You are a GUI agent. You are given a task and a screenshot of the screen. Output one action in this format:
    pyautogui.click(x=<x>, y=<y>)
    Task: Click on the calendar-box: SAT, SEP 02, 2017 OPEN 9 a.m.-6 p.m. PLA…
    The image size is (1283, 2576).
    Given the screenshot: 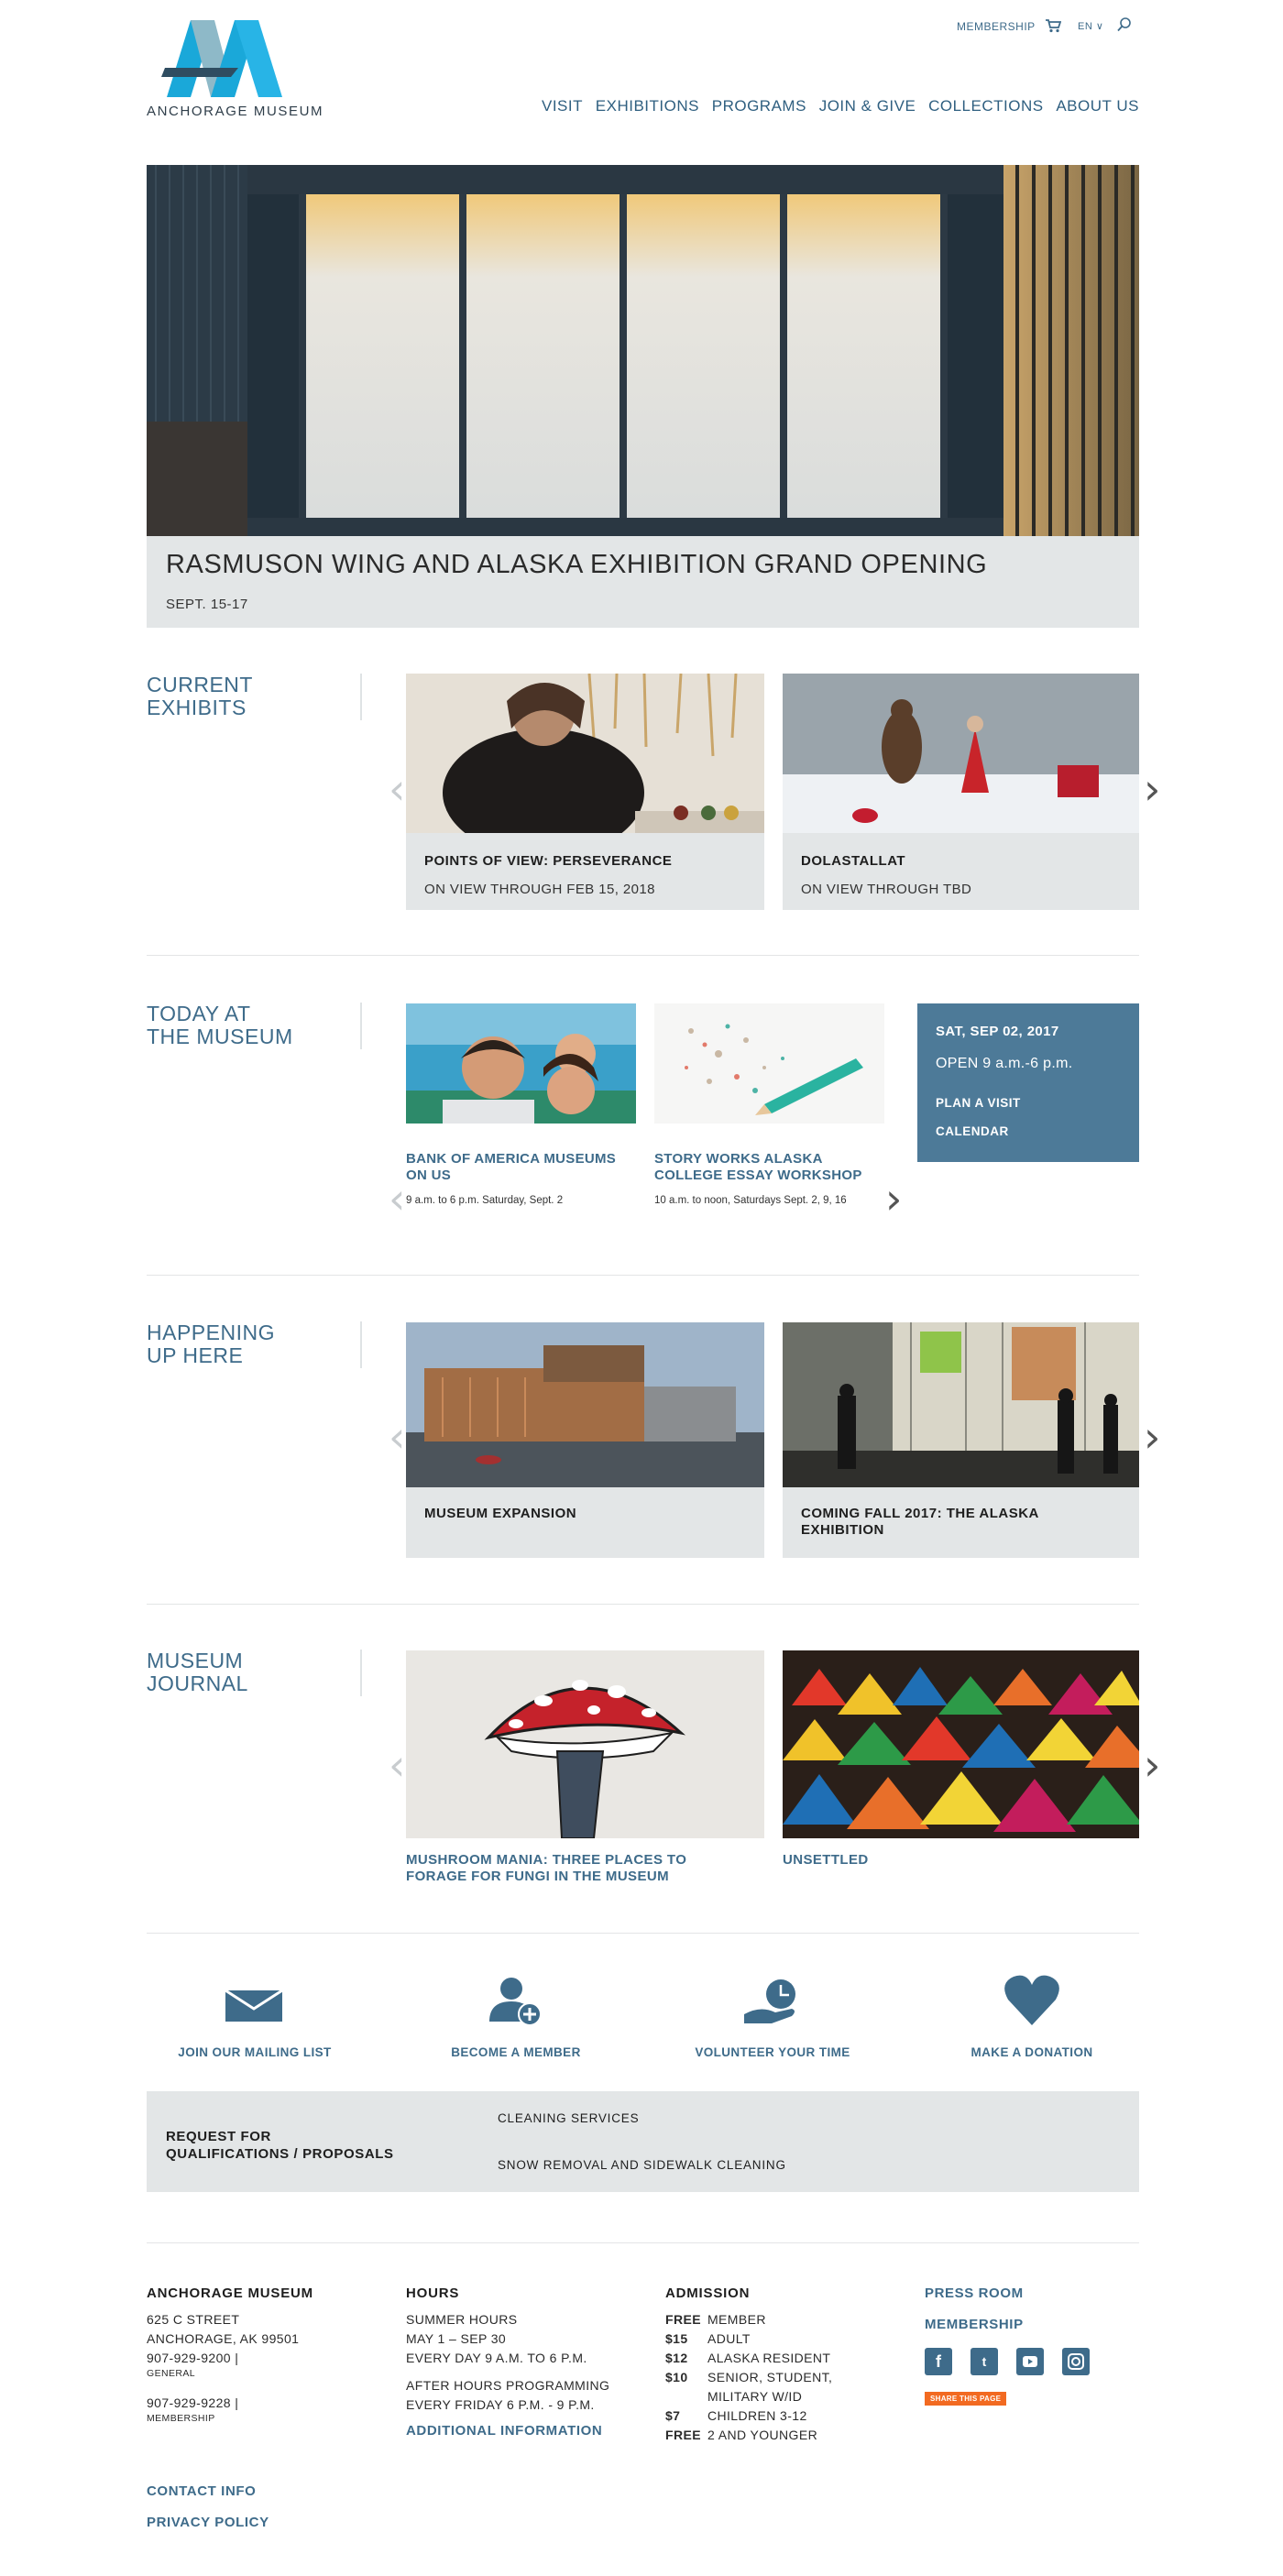 What is the action you would take?
    pyautogui.click(x=1028, y=1082)
    